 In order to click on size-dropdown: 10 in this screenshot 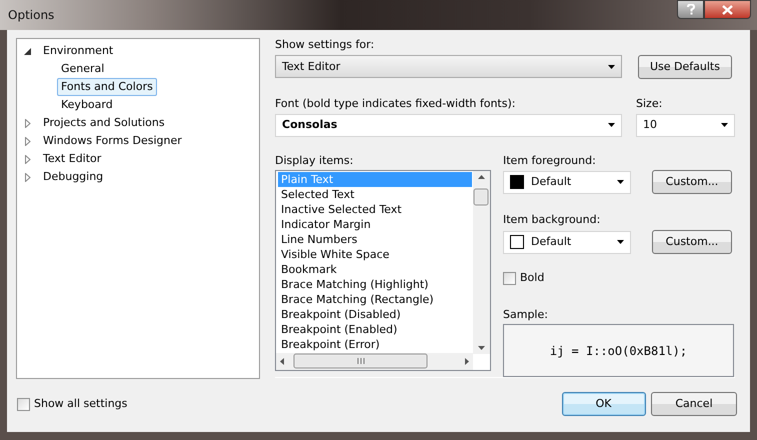, I will do `click(685, 125)`.